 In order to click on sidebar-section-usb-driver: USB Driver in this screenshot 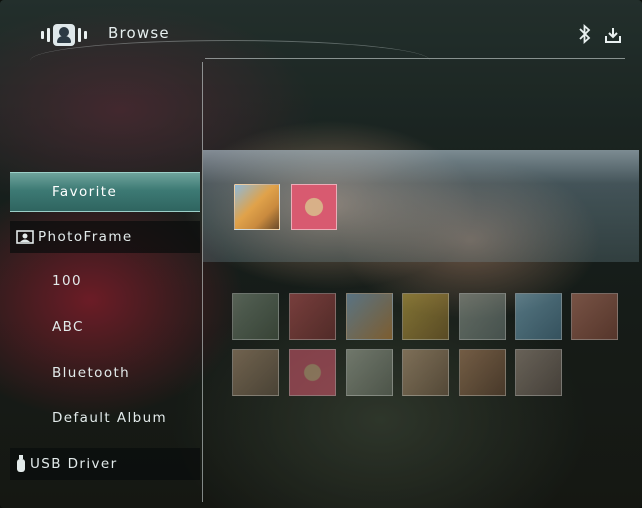, I will do `click(105, 464)`.